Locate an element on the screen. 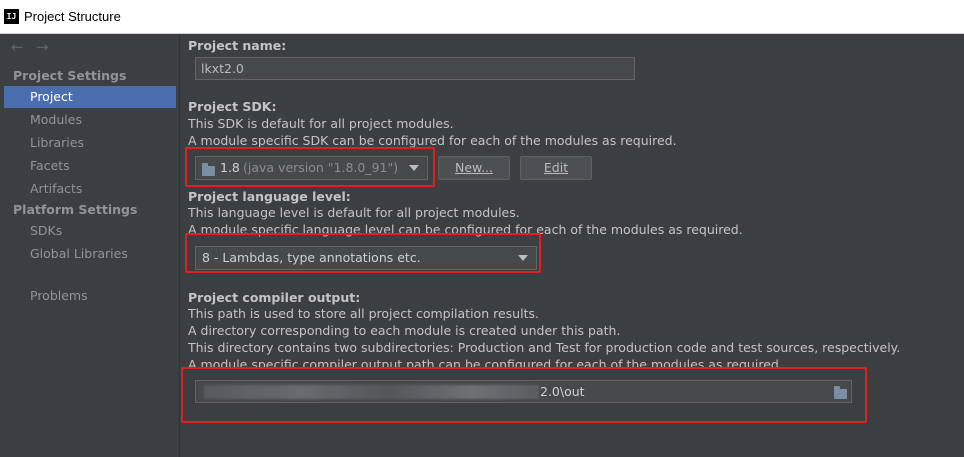 This screenshot has width=964, height=457. sidebar-item-artifacts: Artifacts is located at coordinates (90, 189).